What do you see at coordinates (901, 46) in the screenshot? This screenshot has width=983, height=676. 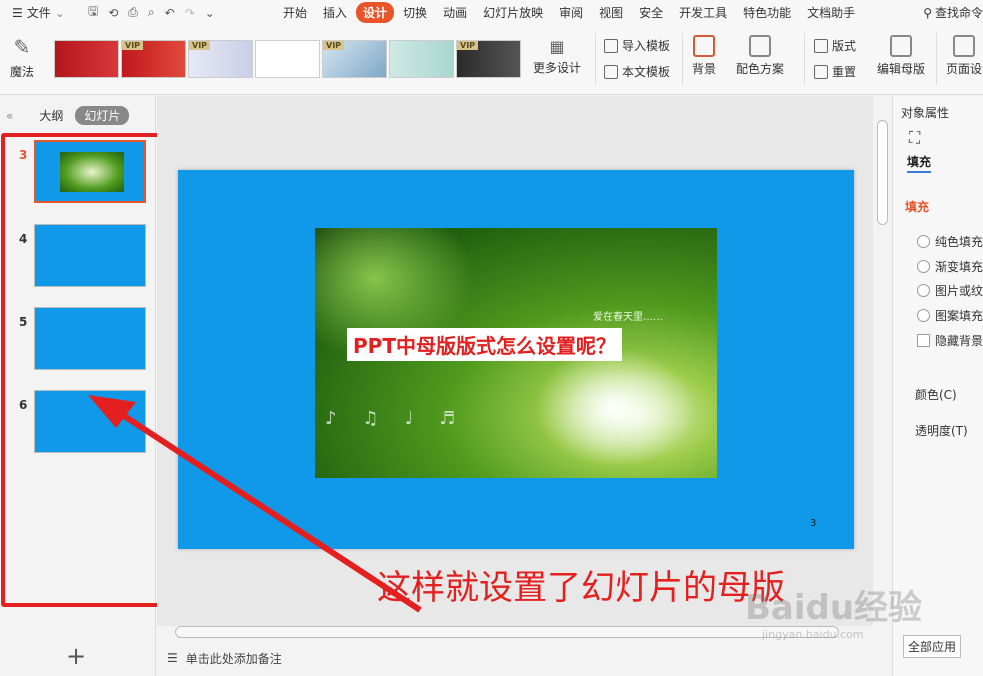 I see `edit-master-icon` at bounding box center [901, 46].